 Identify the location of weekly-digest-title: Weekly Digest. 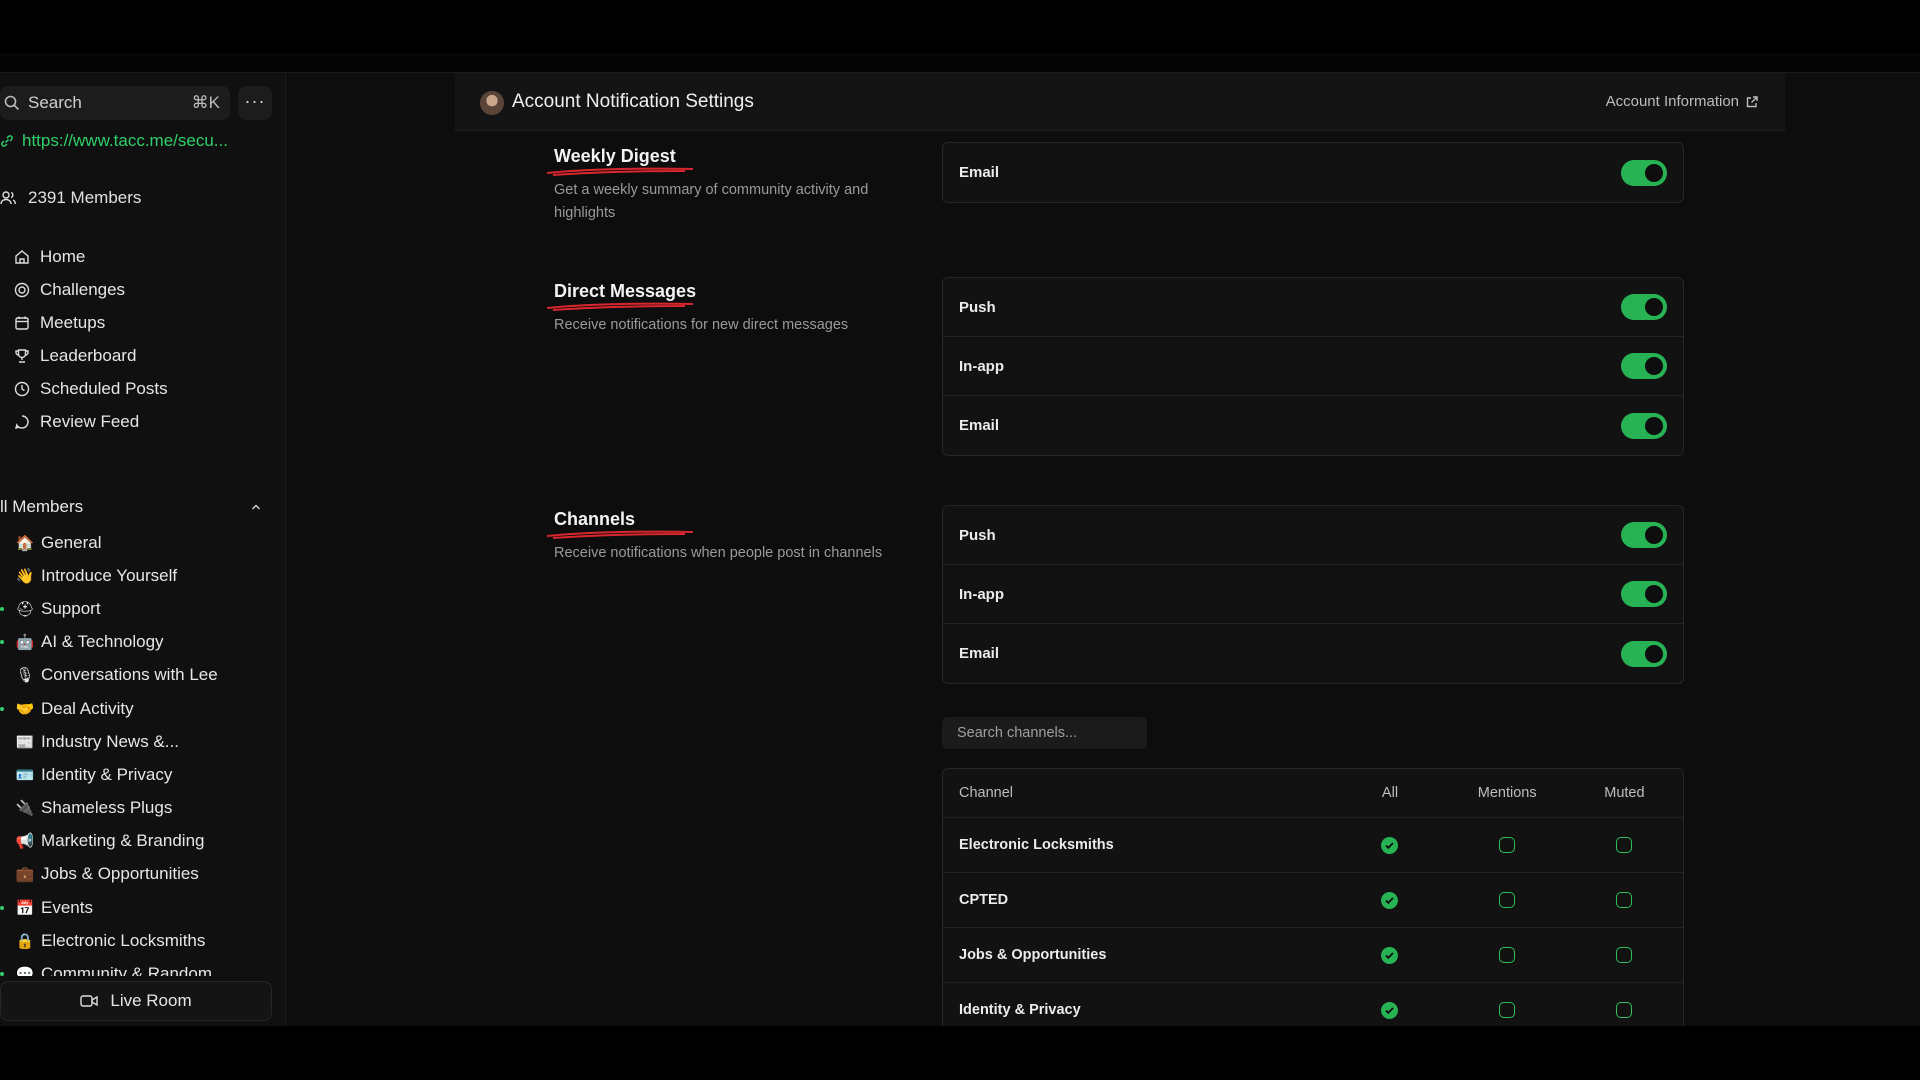
(615, 156).